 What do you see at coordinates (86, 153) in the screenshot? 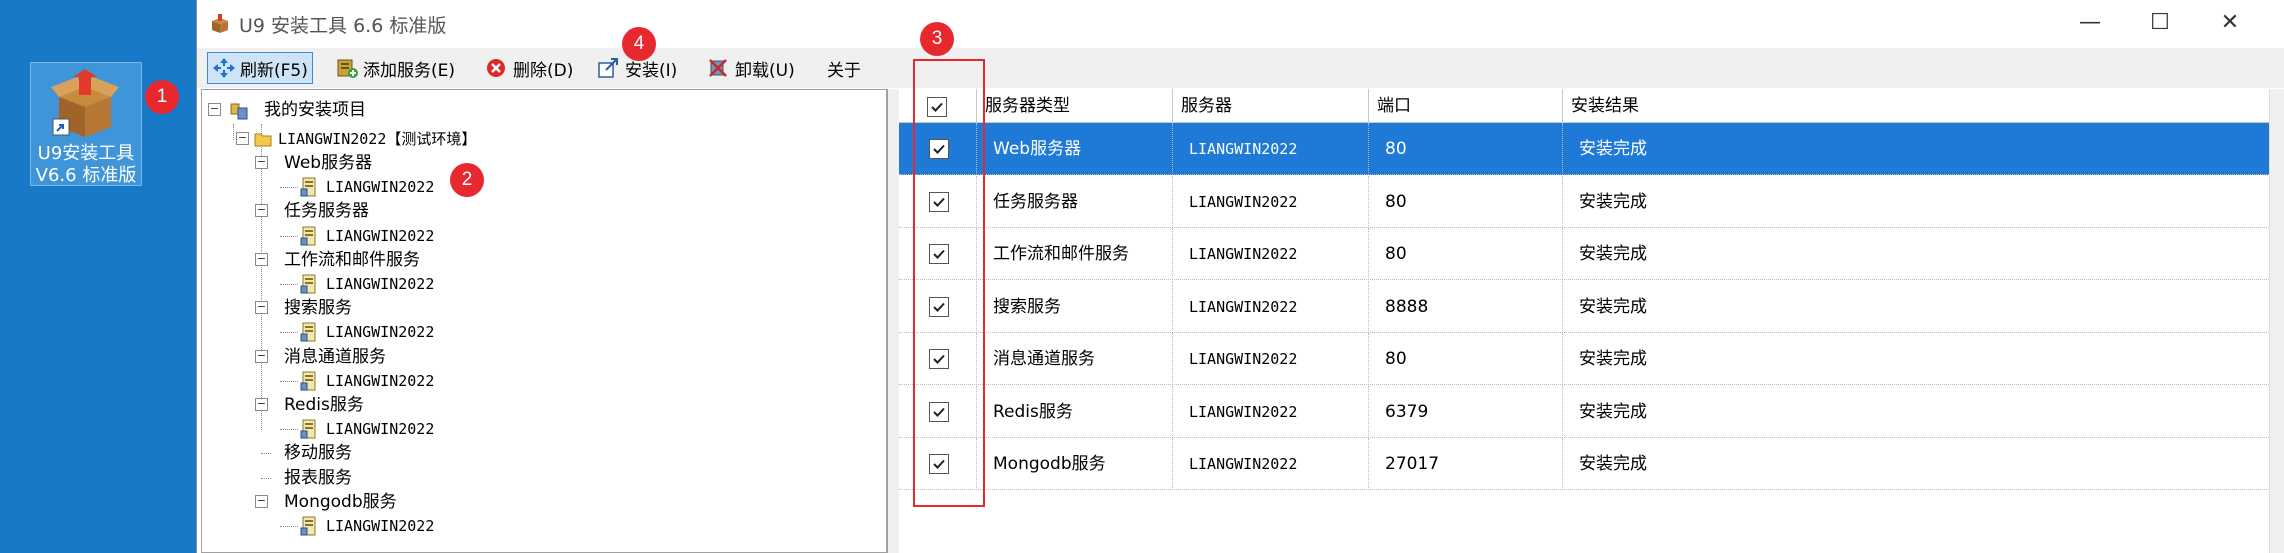
I see `shortcut-label-line1: U9安装工具` at bounding box center [86, 153].